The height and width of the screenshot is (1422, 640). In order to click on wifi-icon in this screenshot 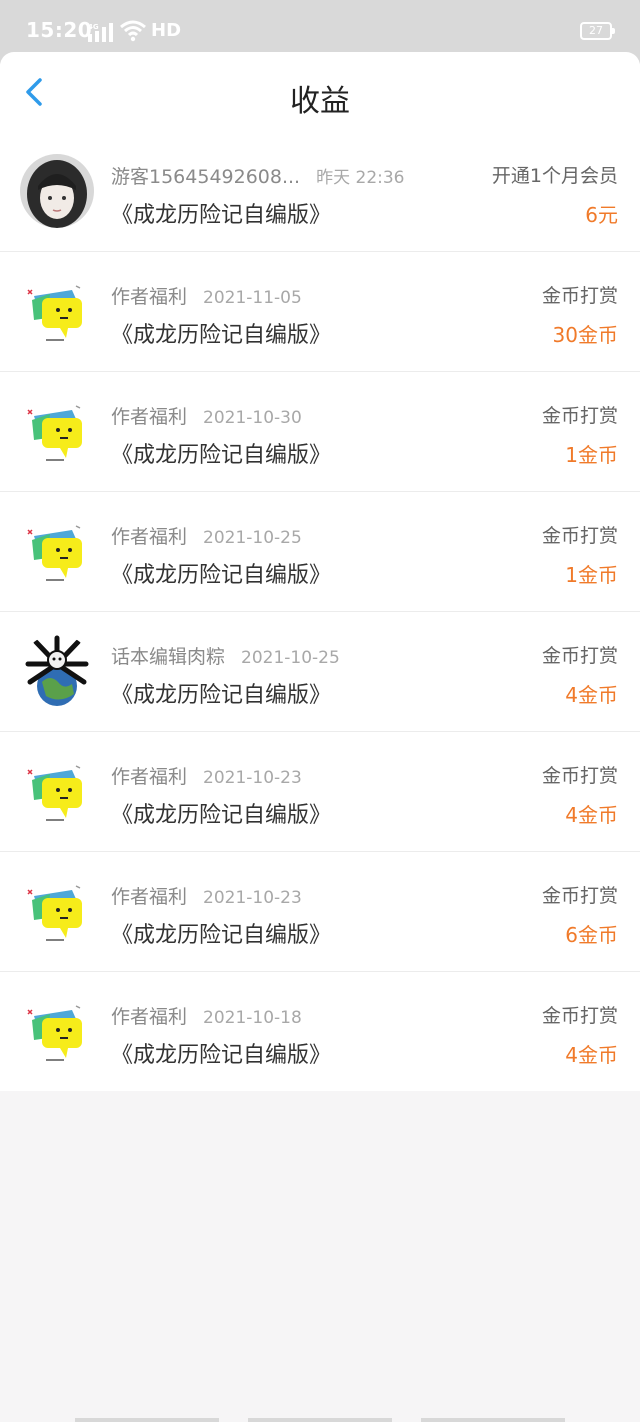, I will do `click(133, 31)`.